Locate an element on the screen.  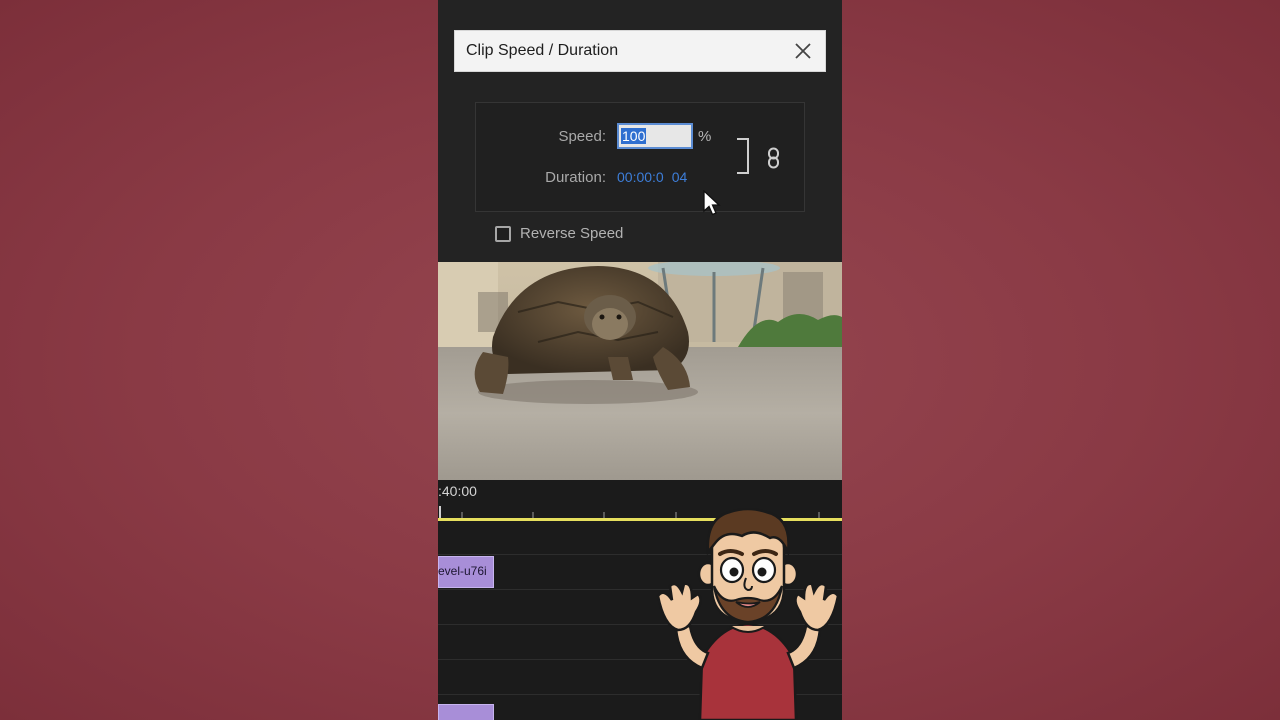
speed-duration-group: Speed: 100 % Duration: 00:00:0 04 is located at coordinates (640, 159).